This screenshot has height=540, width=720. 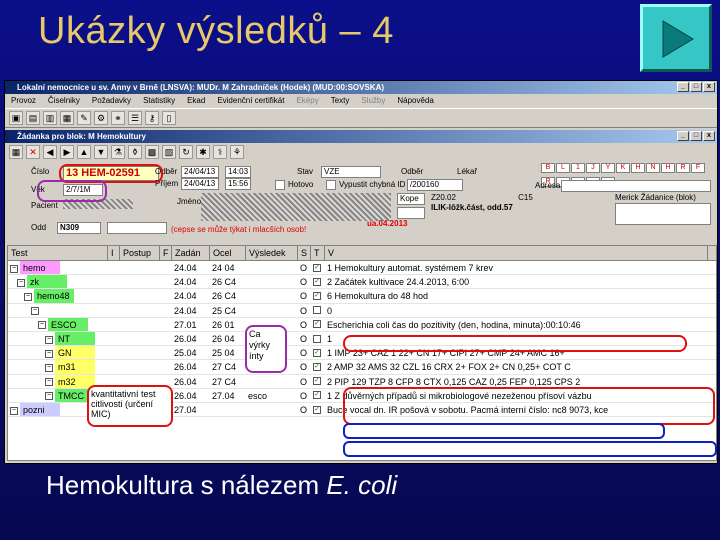 What do you see at coordinates (362, 311) in the screenshot?
I see `table-row: − 24.04 25 C4 O 0` at bounding box center [362, 311].